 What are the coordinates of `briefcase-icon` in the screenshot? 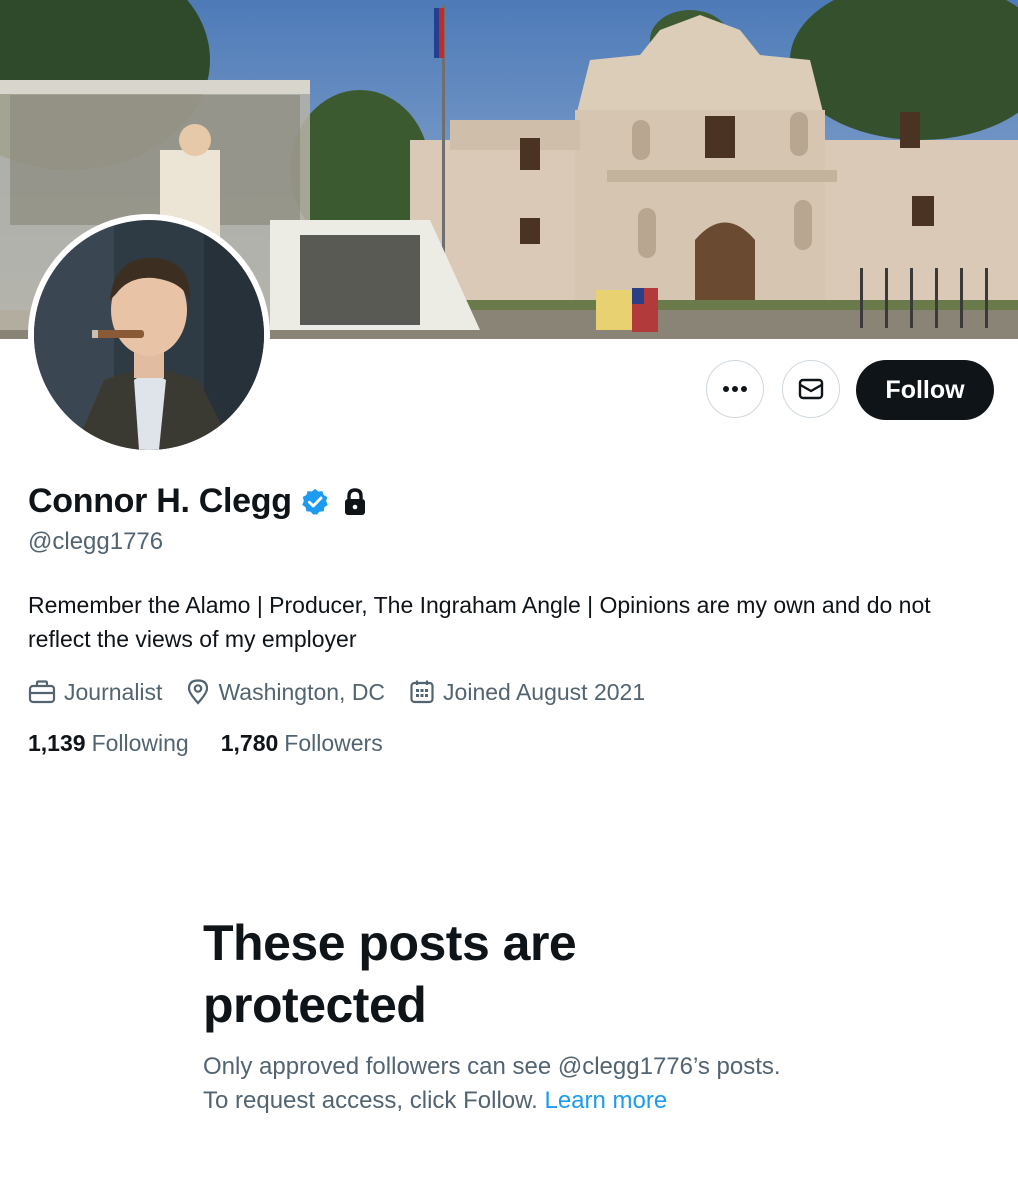 It's located at (42, 692).